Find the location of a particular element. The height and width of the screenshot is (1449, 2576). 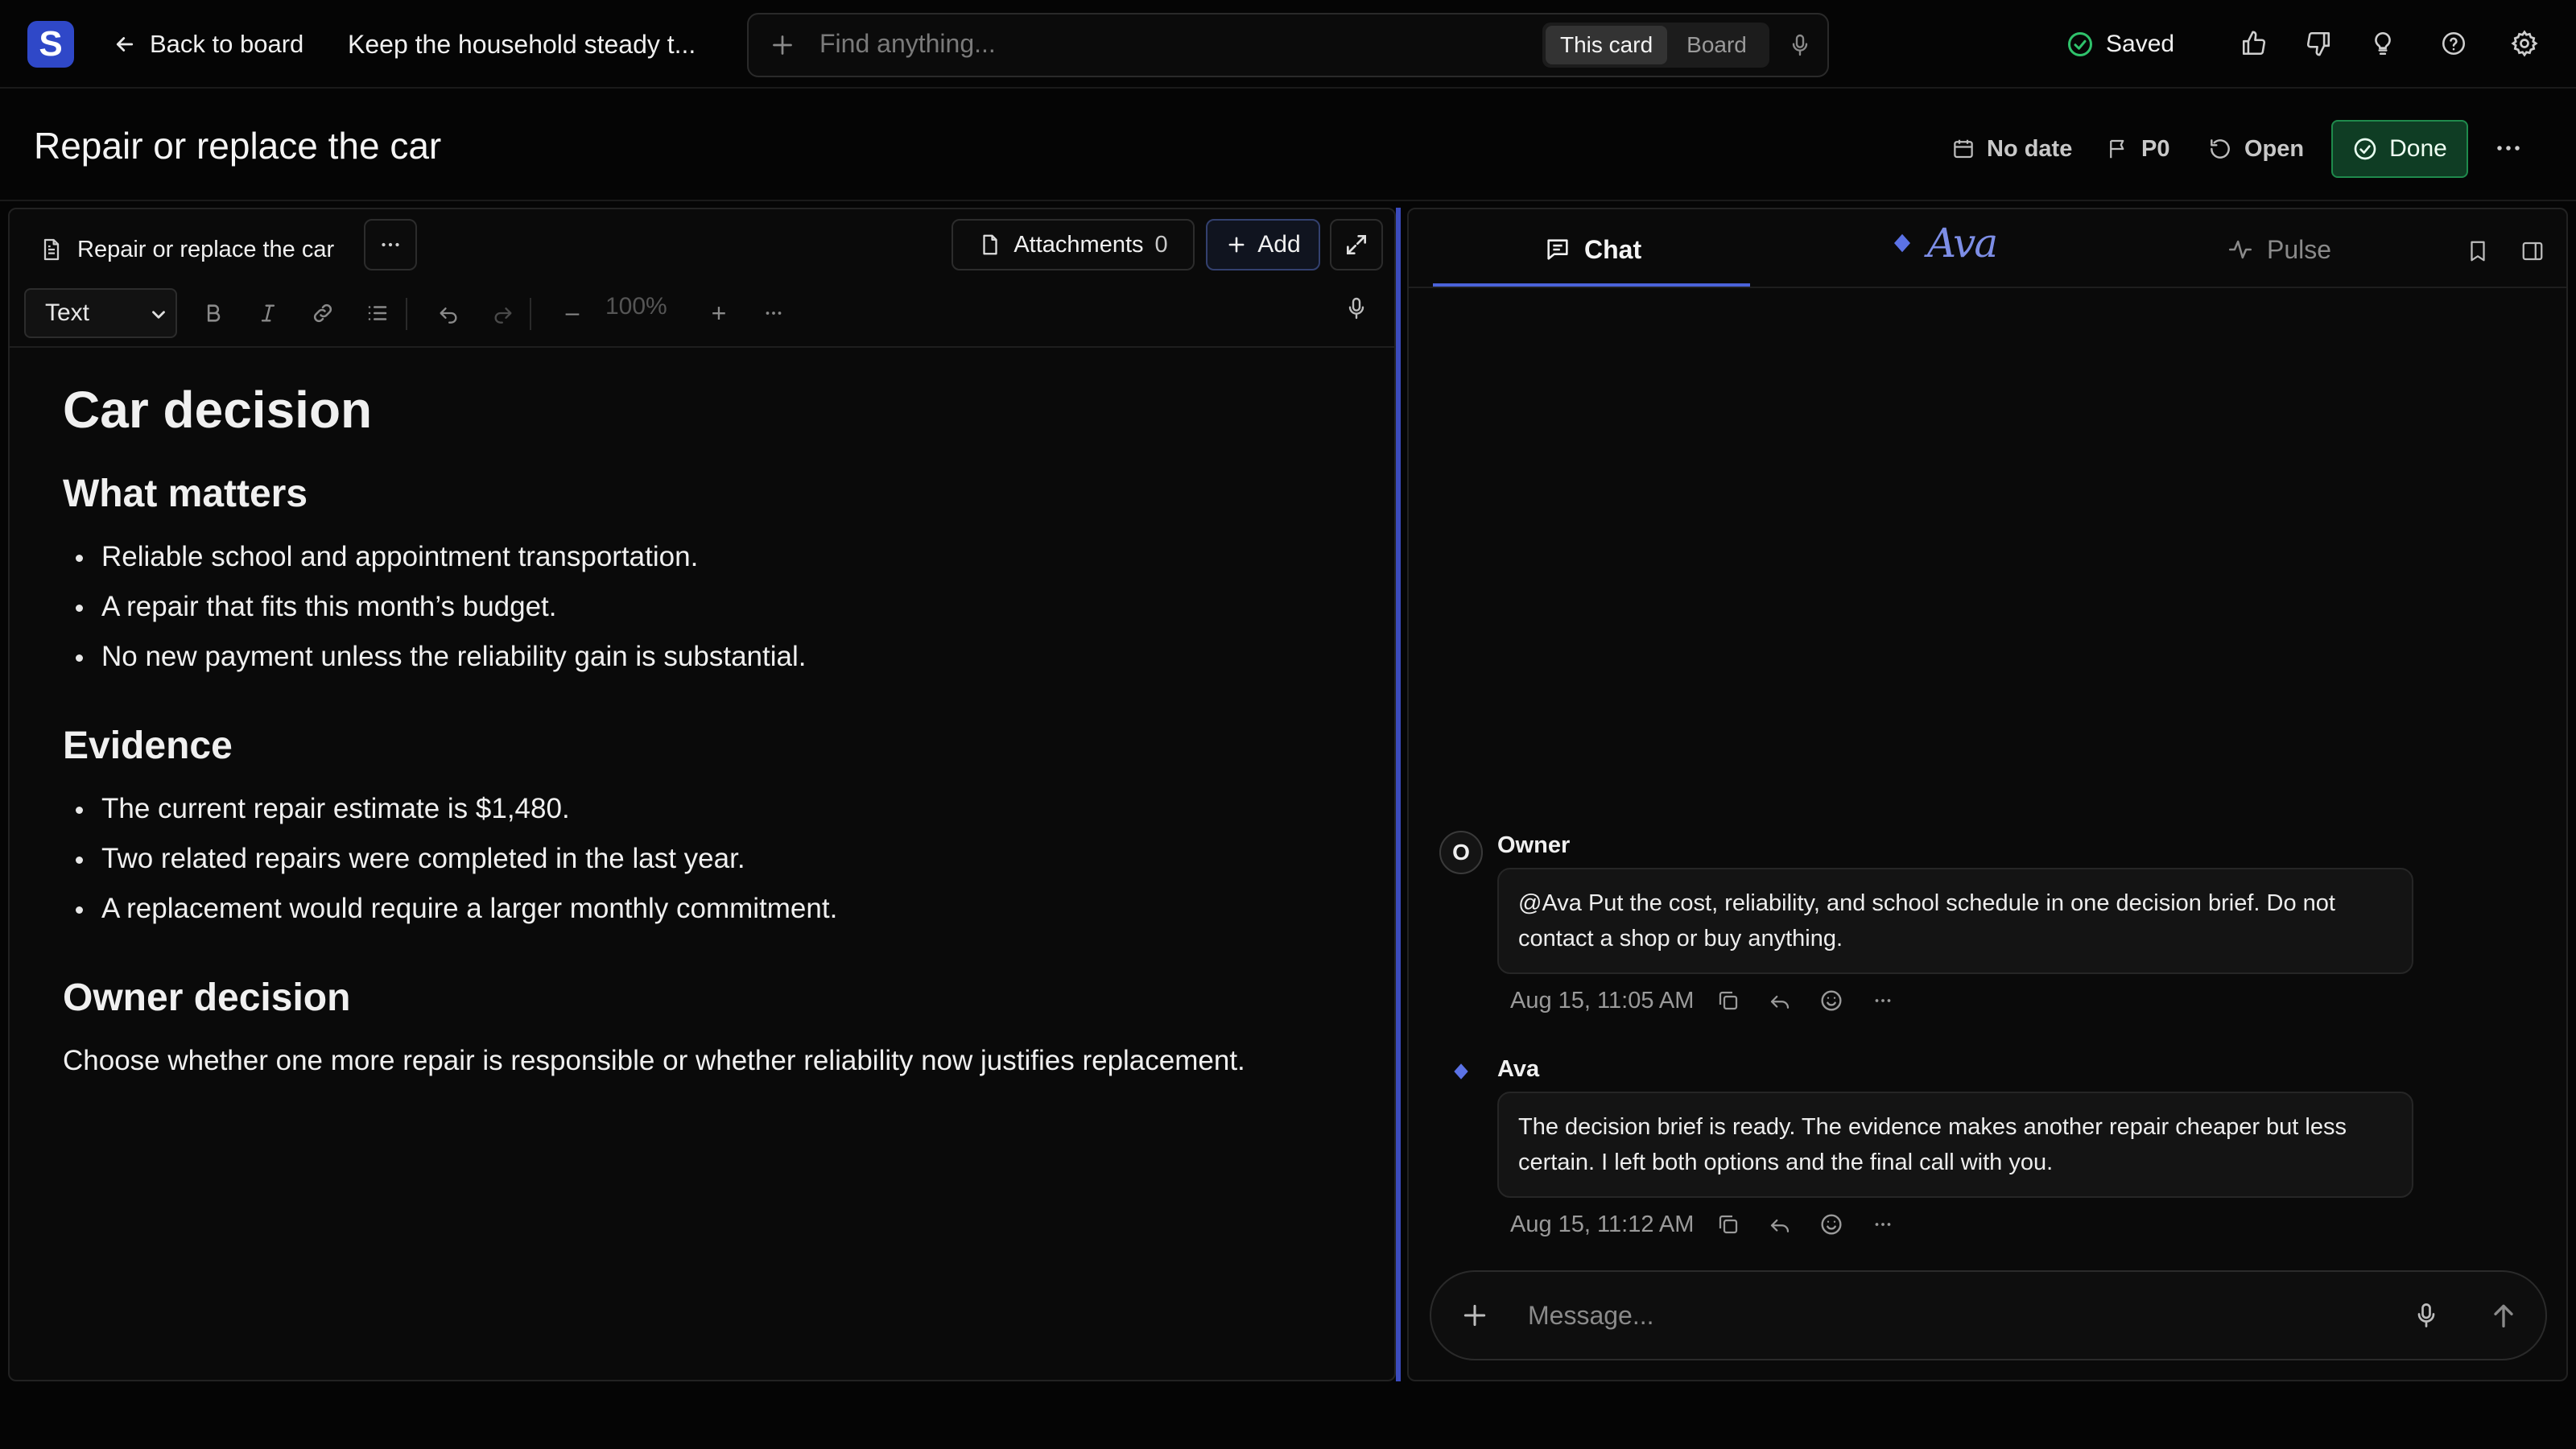

document-tab: Repair or replace the car is located at coordinates (186, 249).